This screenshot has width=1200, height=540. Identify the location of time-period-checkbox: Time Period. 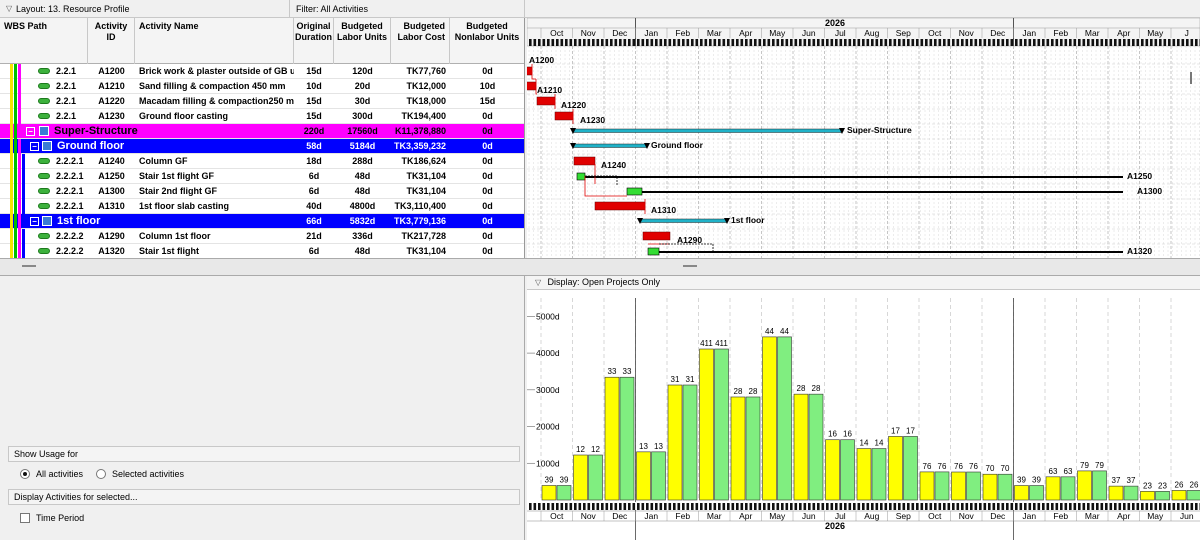
(52, 518).